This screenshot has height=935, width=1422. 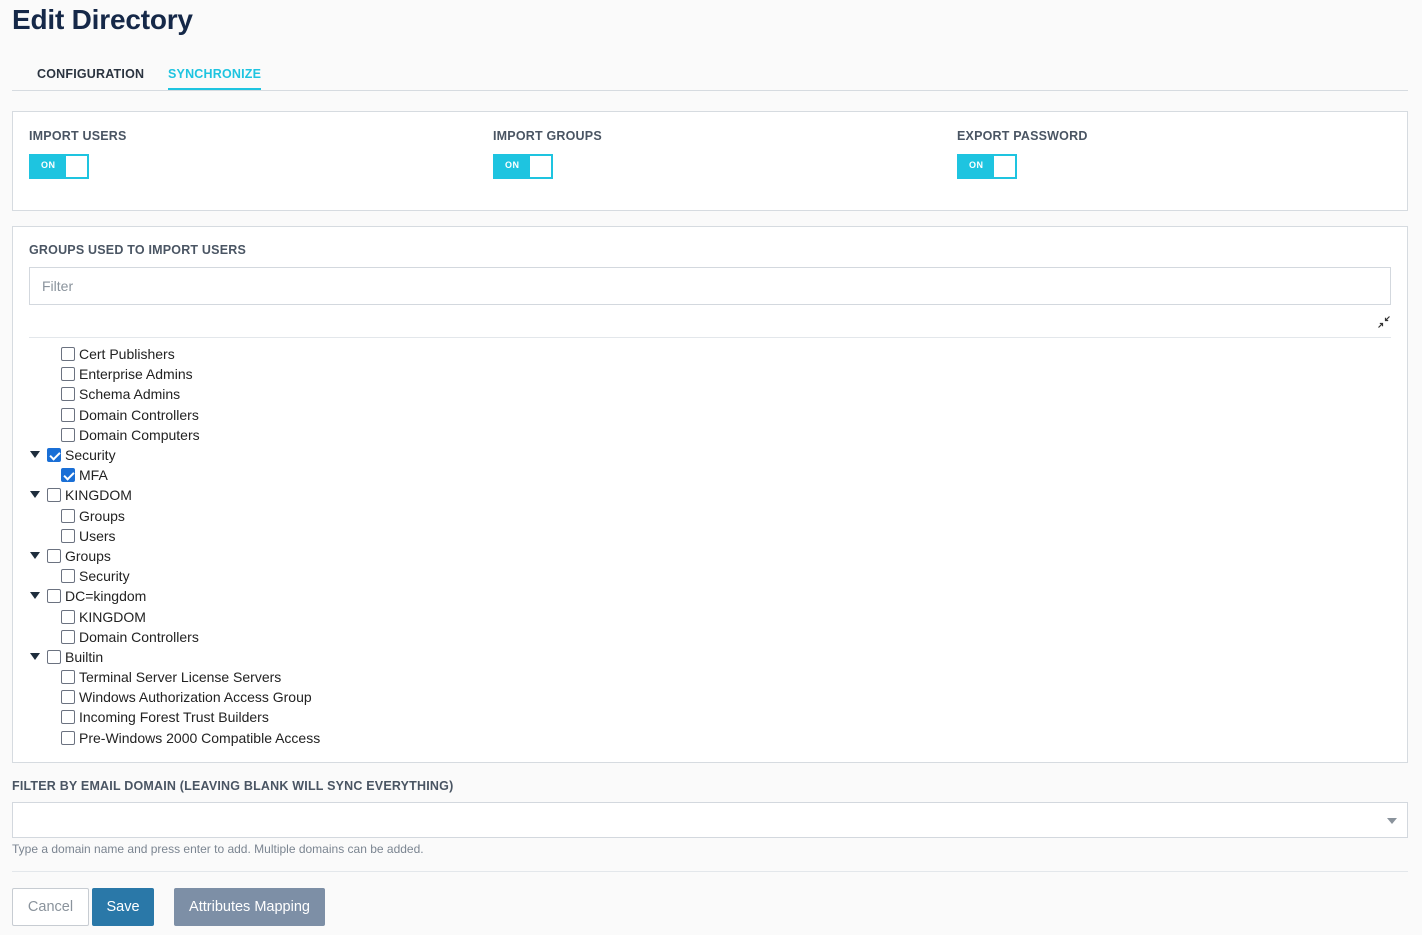 I want to click on tree-child-item: KINGDOM, so click(x=329, y=616).